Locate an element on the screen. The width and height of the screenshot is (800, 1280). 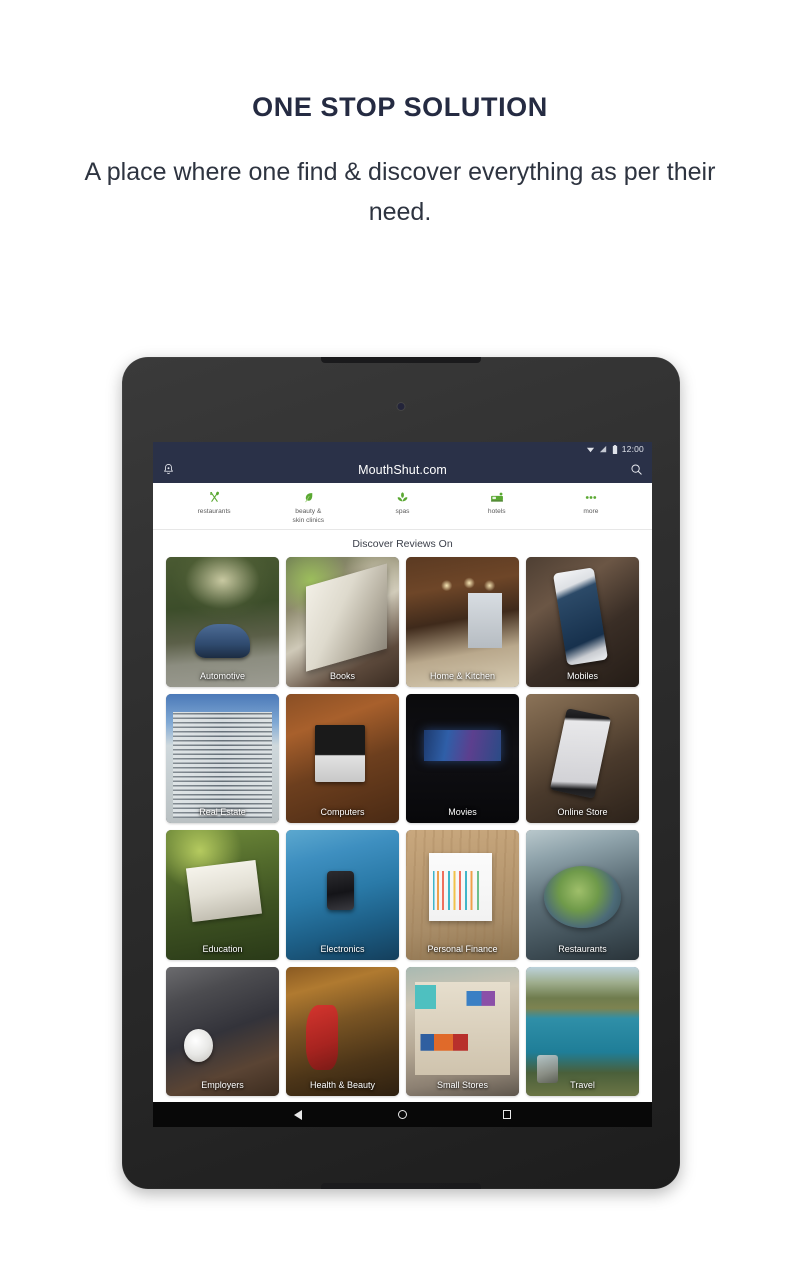
tile-real-estate: Real Estate is located at coordinates (222, 758).